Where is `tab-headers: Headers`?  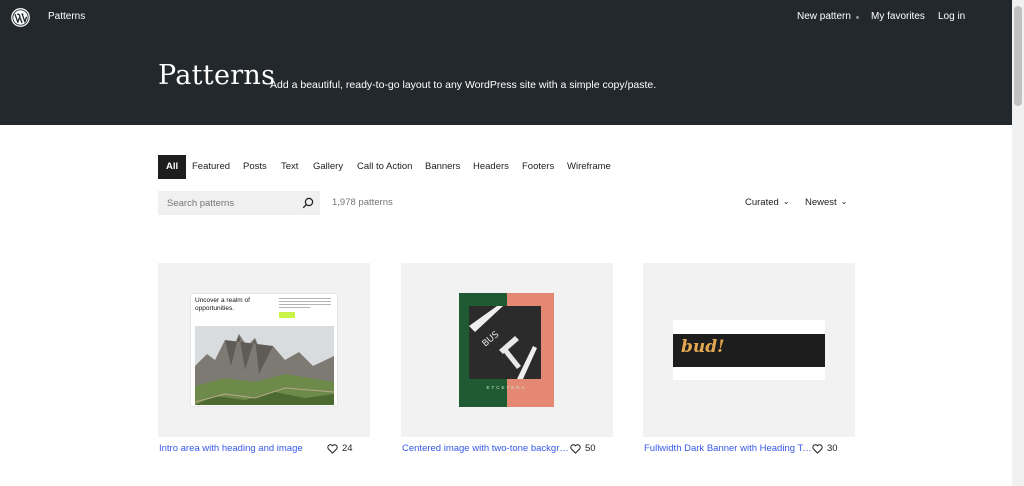
tab-headers: Headers is located at coordinates (491, 167).